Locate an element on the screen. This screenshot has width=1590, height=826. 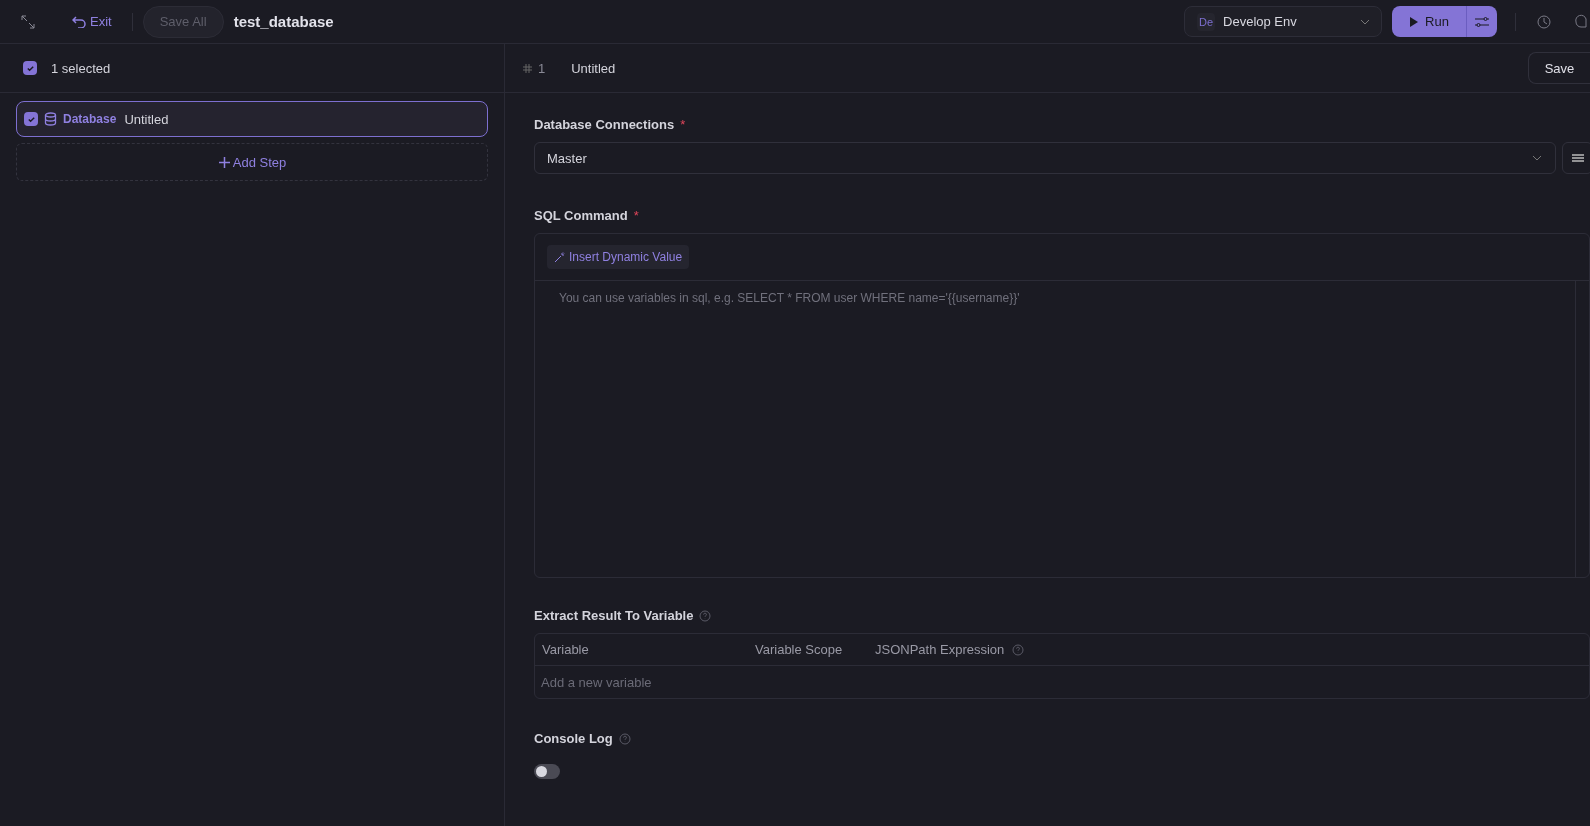
database-icon is located at coordinates (50, 119).